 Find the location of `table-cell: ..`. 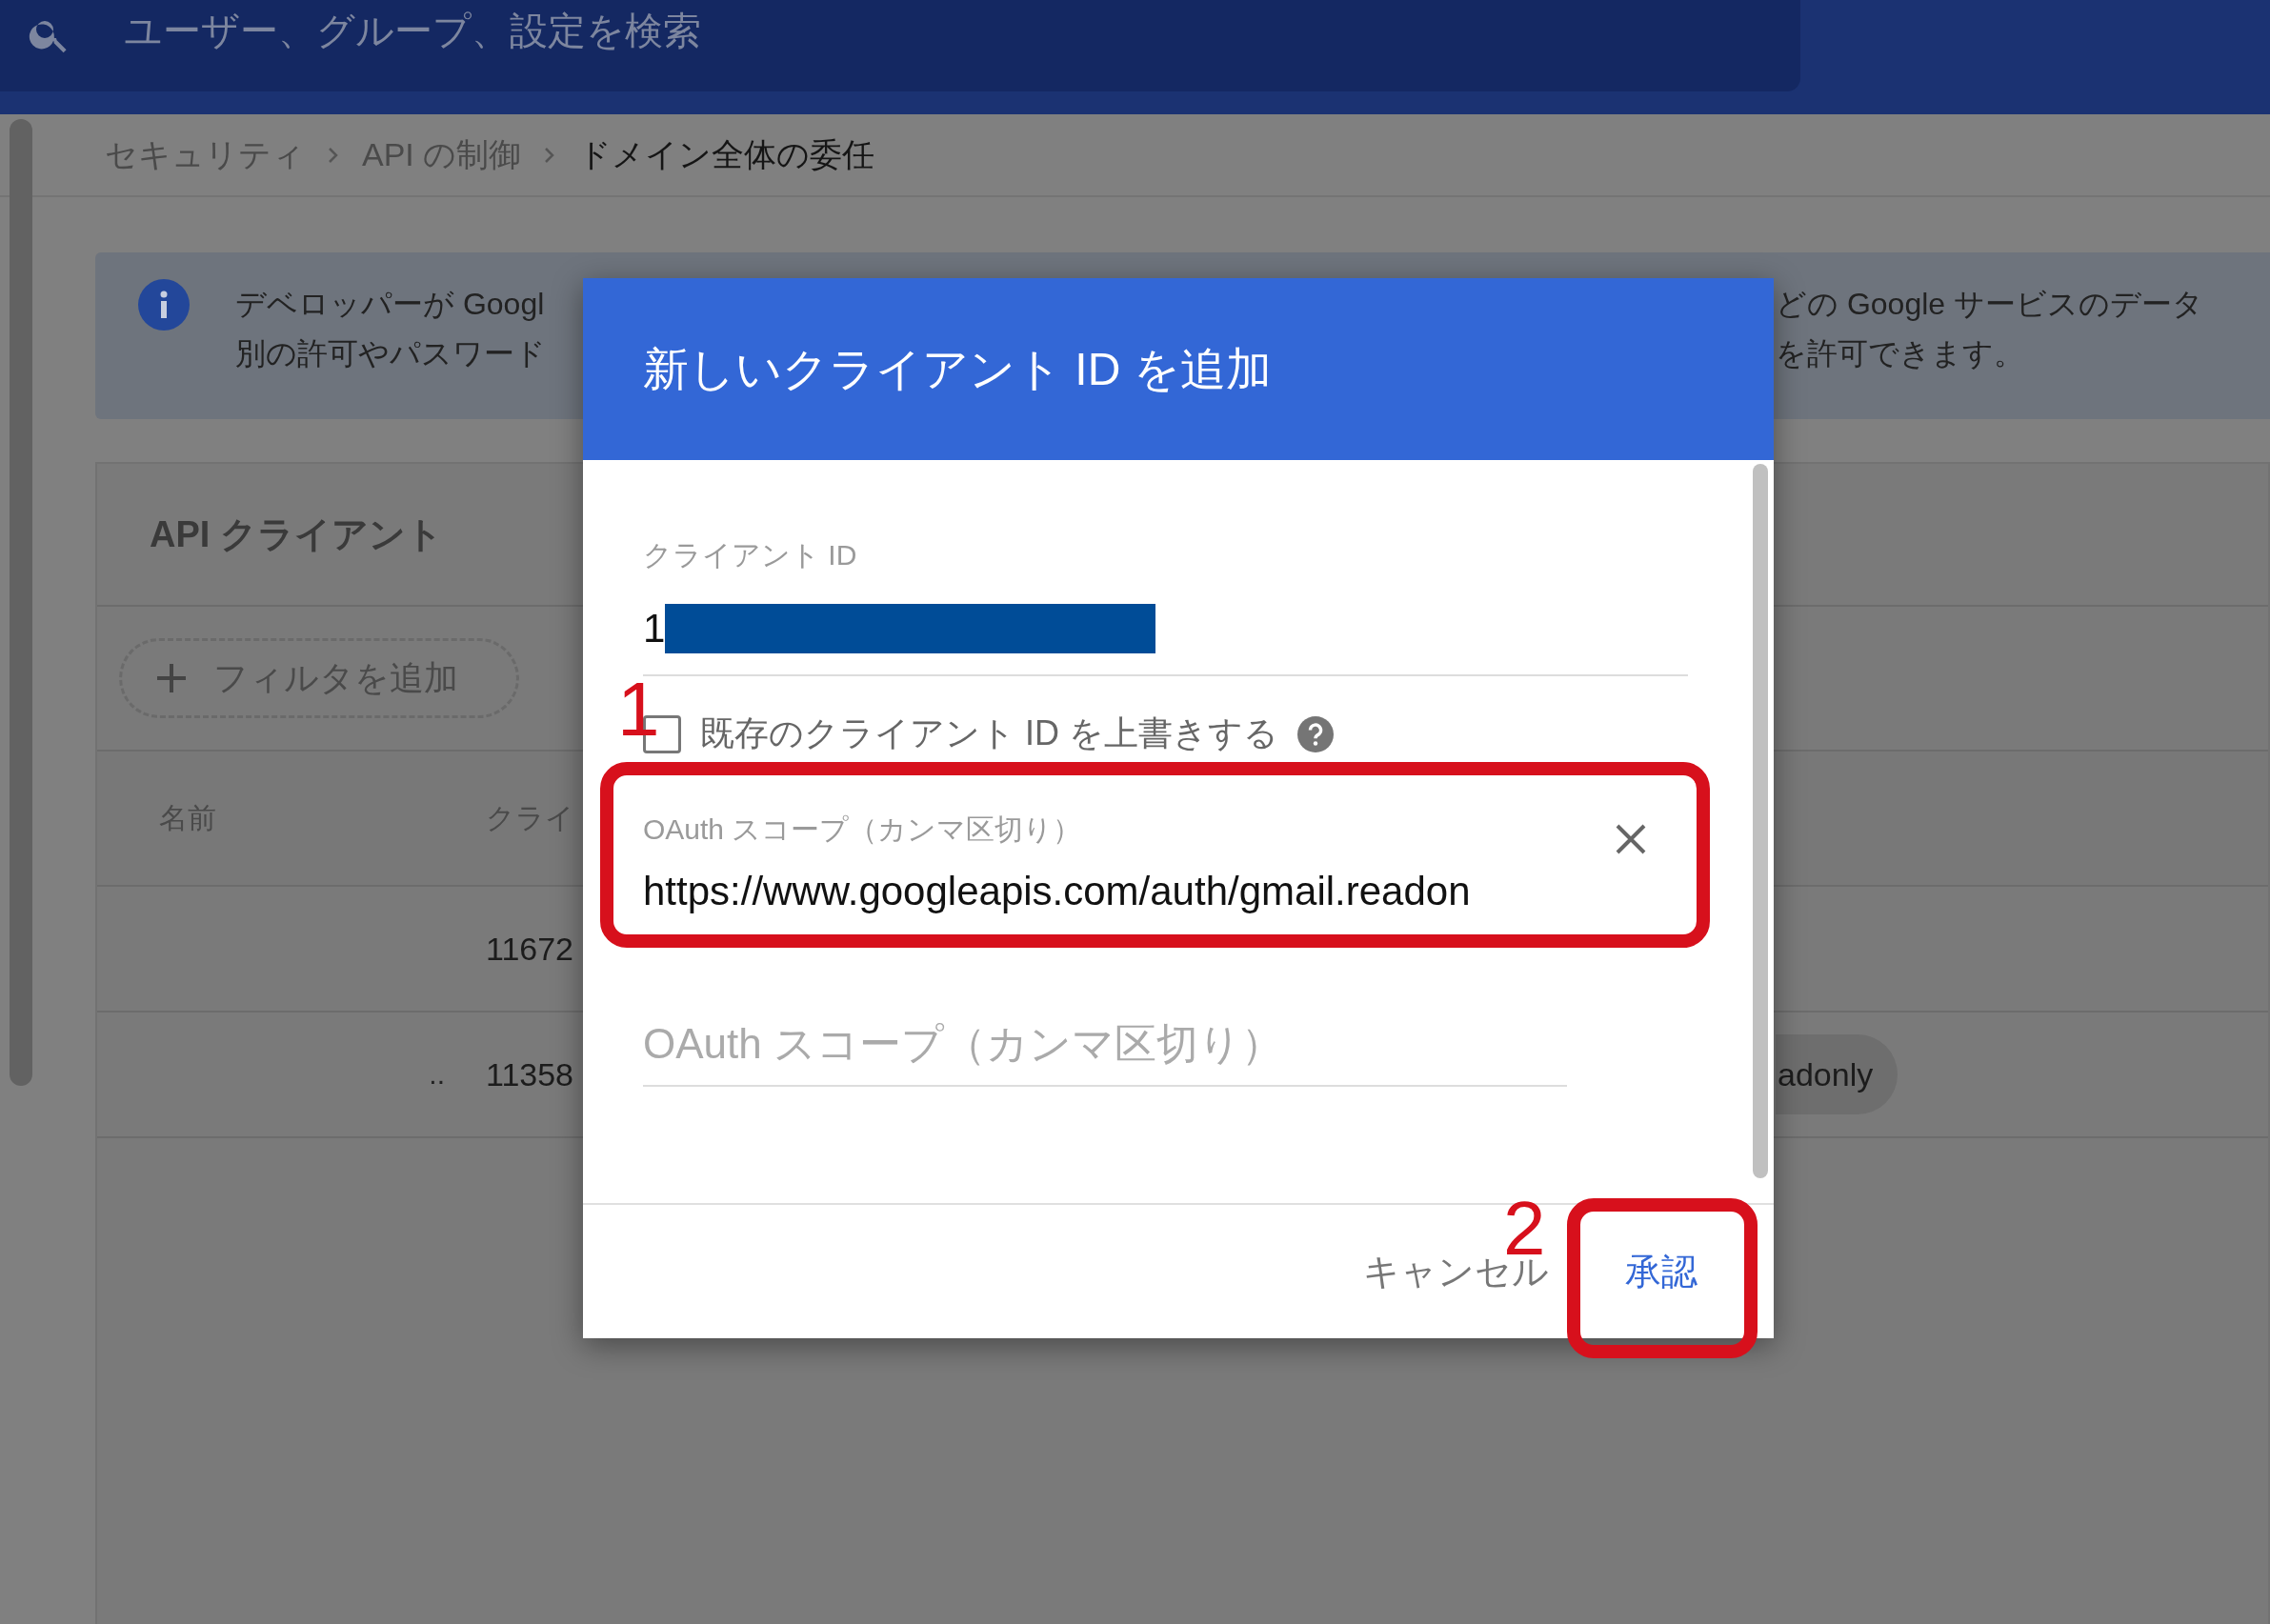

table-cell: .. is located at coordinates (437, 1074).